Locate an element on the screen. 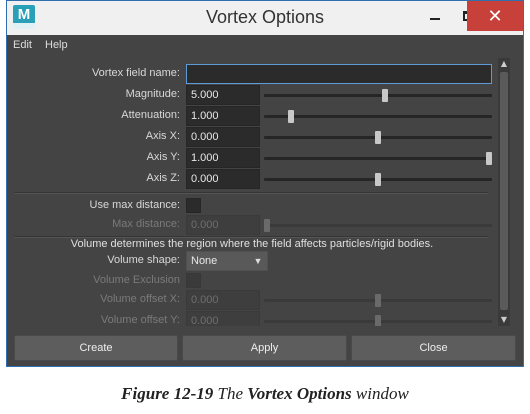 This screenshot has height=414, width=530. vortex-field-name-label: Vortex field name: is located at coordinates (135, 73).